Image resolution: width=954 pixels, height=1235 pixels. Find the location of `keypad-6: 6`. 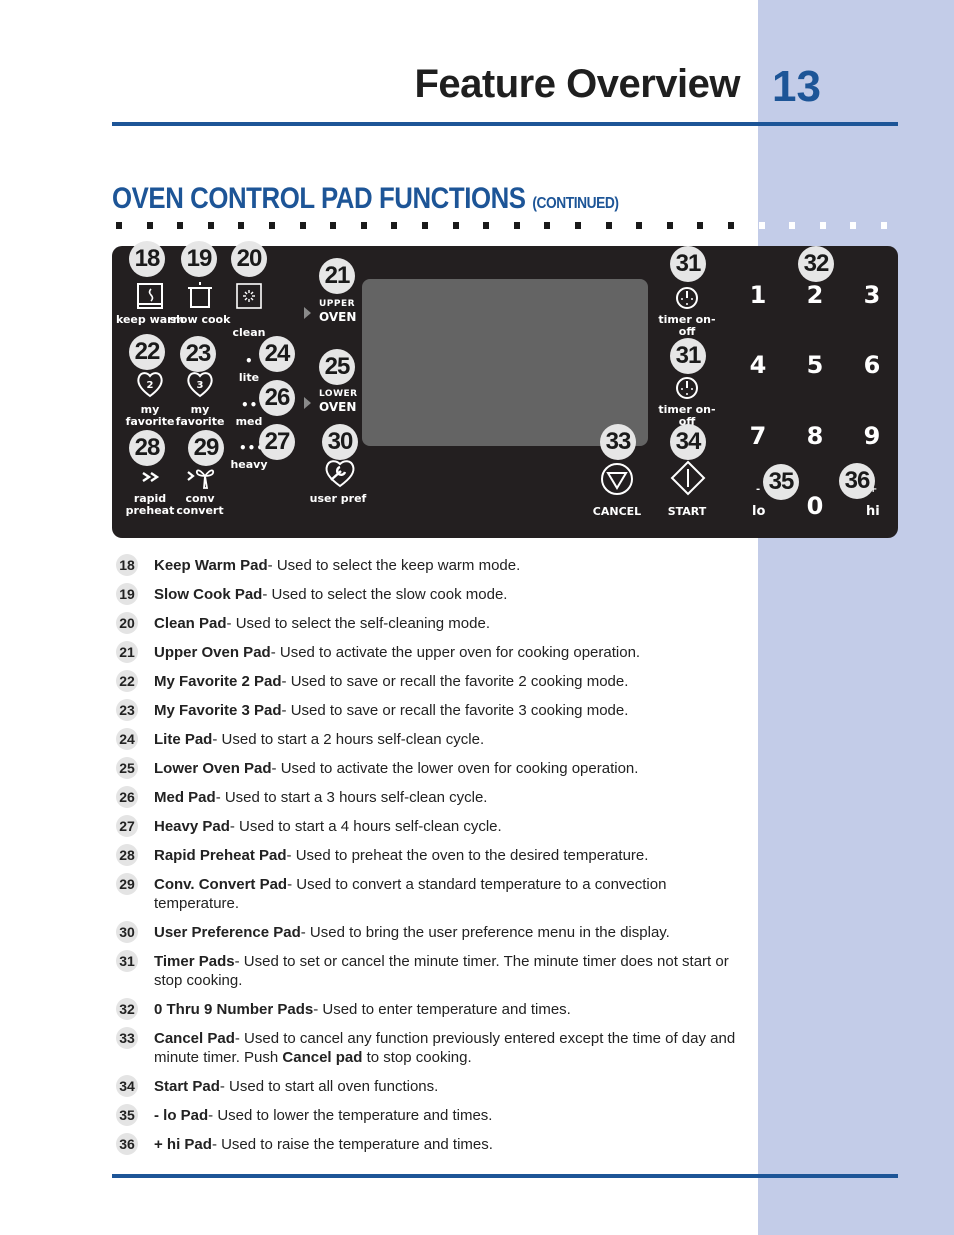

keypad-6: 6 is located at coordinates (872, 365).